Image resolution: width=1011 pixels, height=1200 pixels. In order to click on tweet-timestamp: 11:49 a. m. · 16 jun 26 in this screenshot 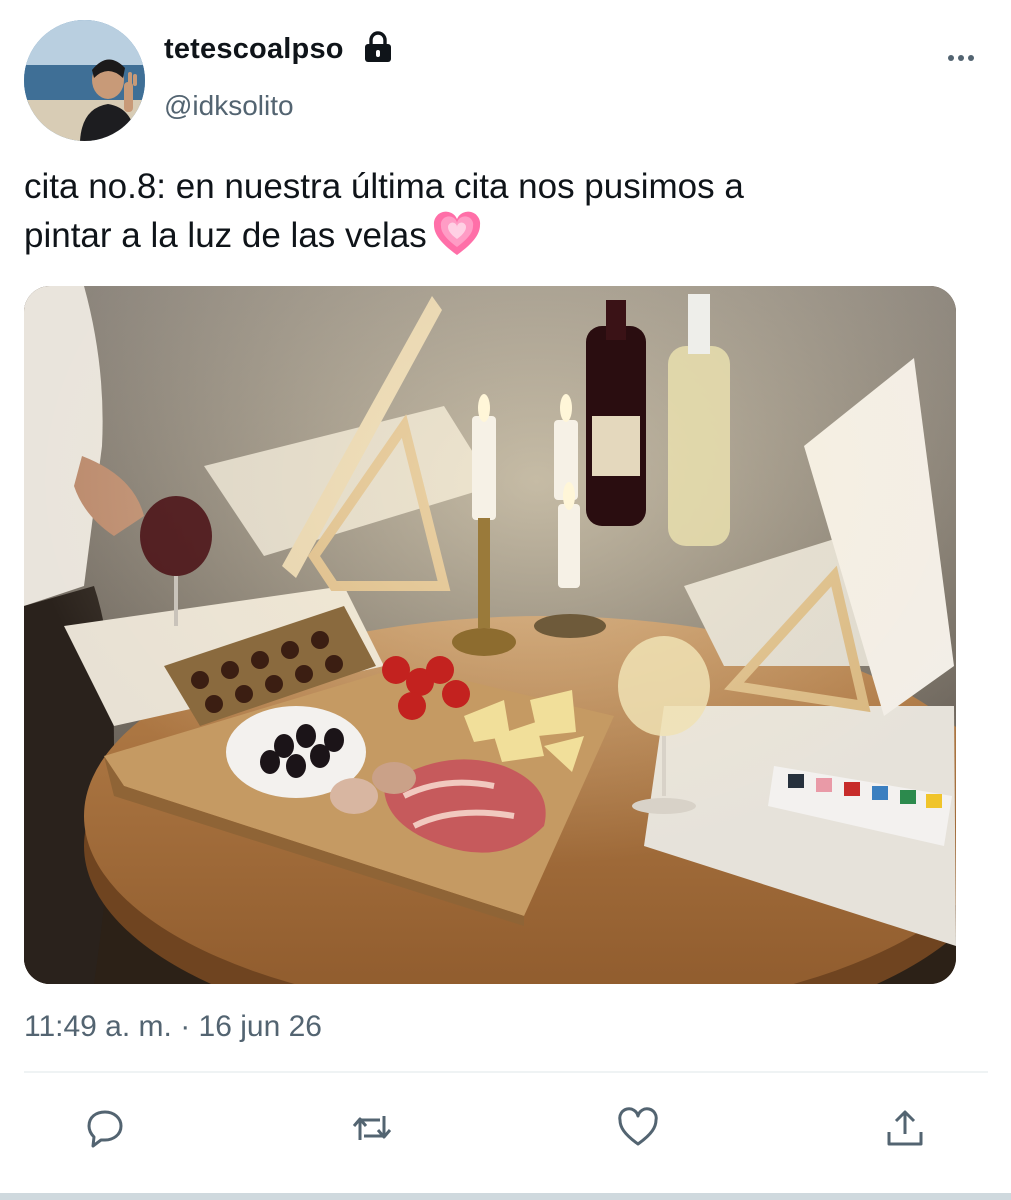, I will do `click(173, 1027)`.